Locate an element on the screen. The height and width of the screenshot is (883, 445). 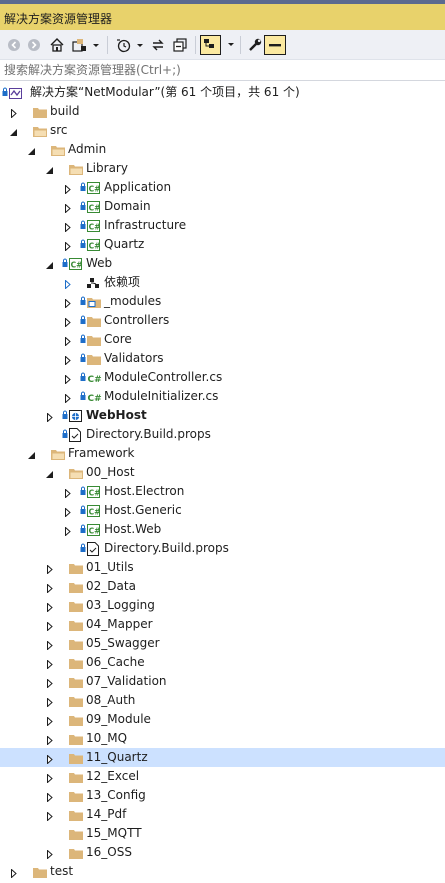
properties-button is located at coordinates (255, 45).